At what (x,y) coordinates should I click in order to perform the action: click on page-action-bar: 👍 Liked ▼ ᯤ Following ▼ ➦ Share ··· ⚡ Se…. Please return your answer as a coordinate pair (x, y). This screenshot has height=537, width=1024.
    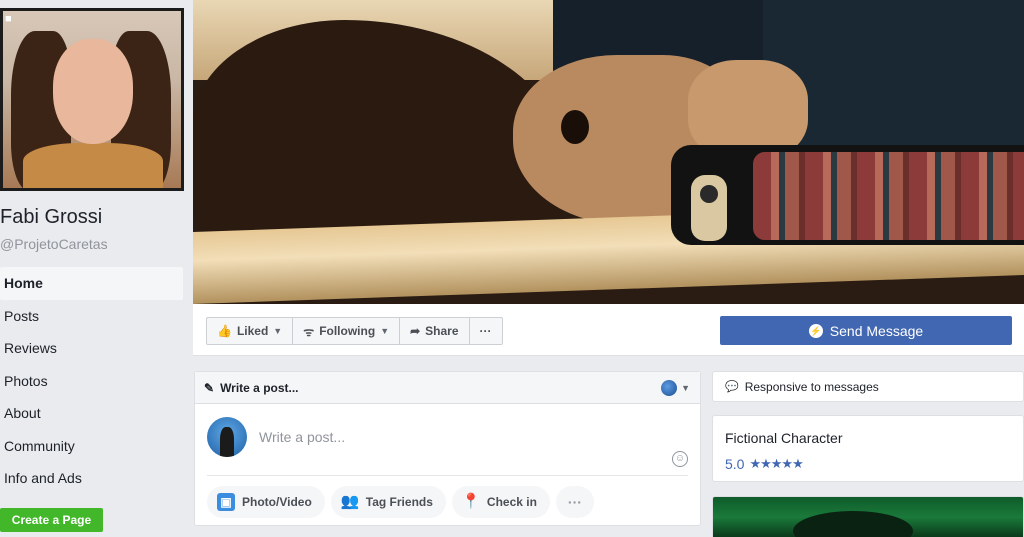
    Looking at the image, I should click on (608, 330).